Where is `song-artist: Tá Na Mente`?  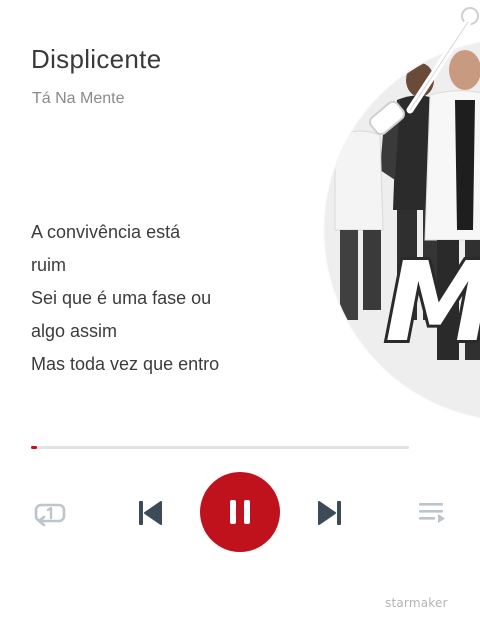
song-artist: Tá Na Mente is located at coordinates (78, 98).